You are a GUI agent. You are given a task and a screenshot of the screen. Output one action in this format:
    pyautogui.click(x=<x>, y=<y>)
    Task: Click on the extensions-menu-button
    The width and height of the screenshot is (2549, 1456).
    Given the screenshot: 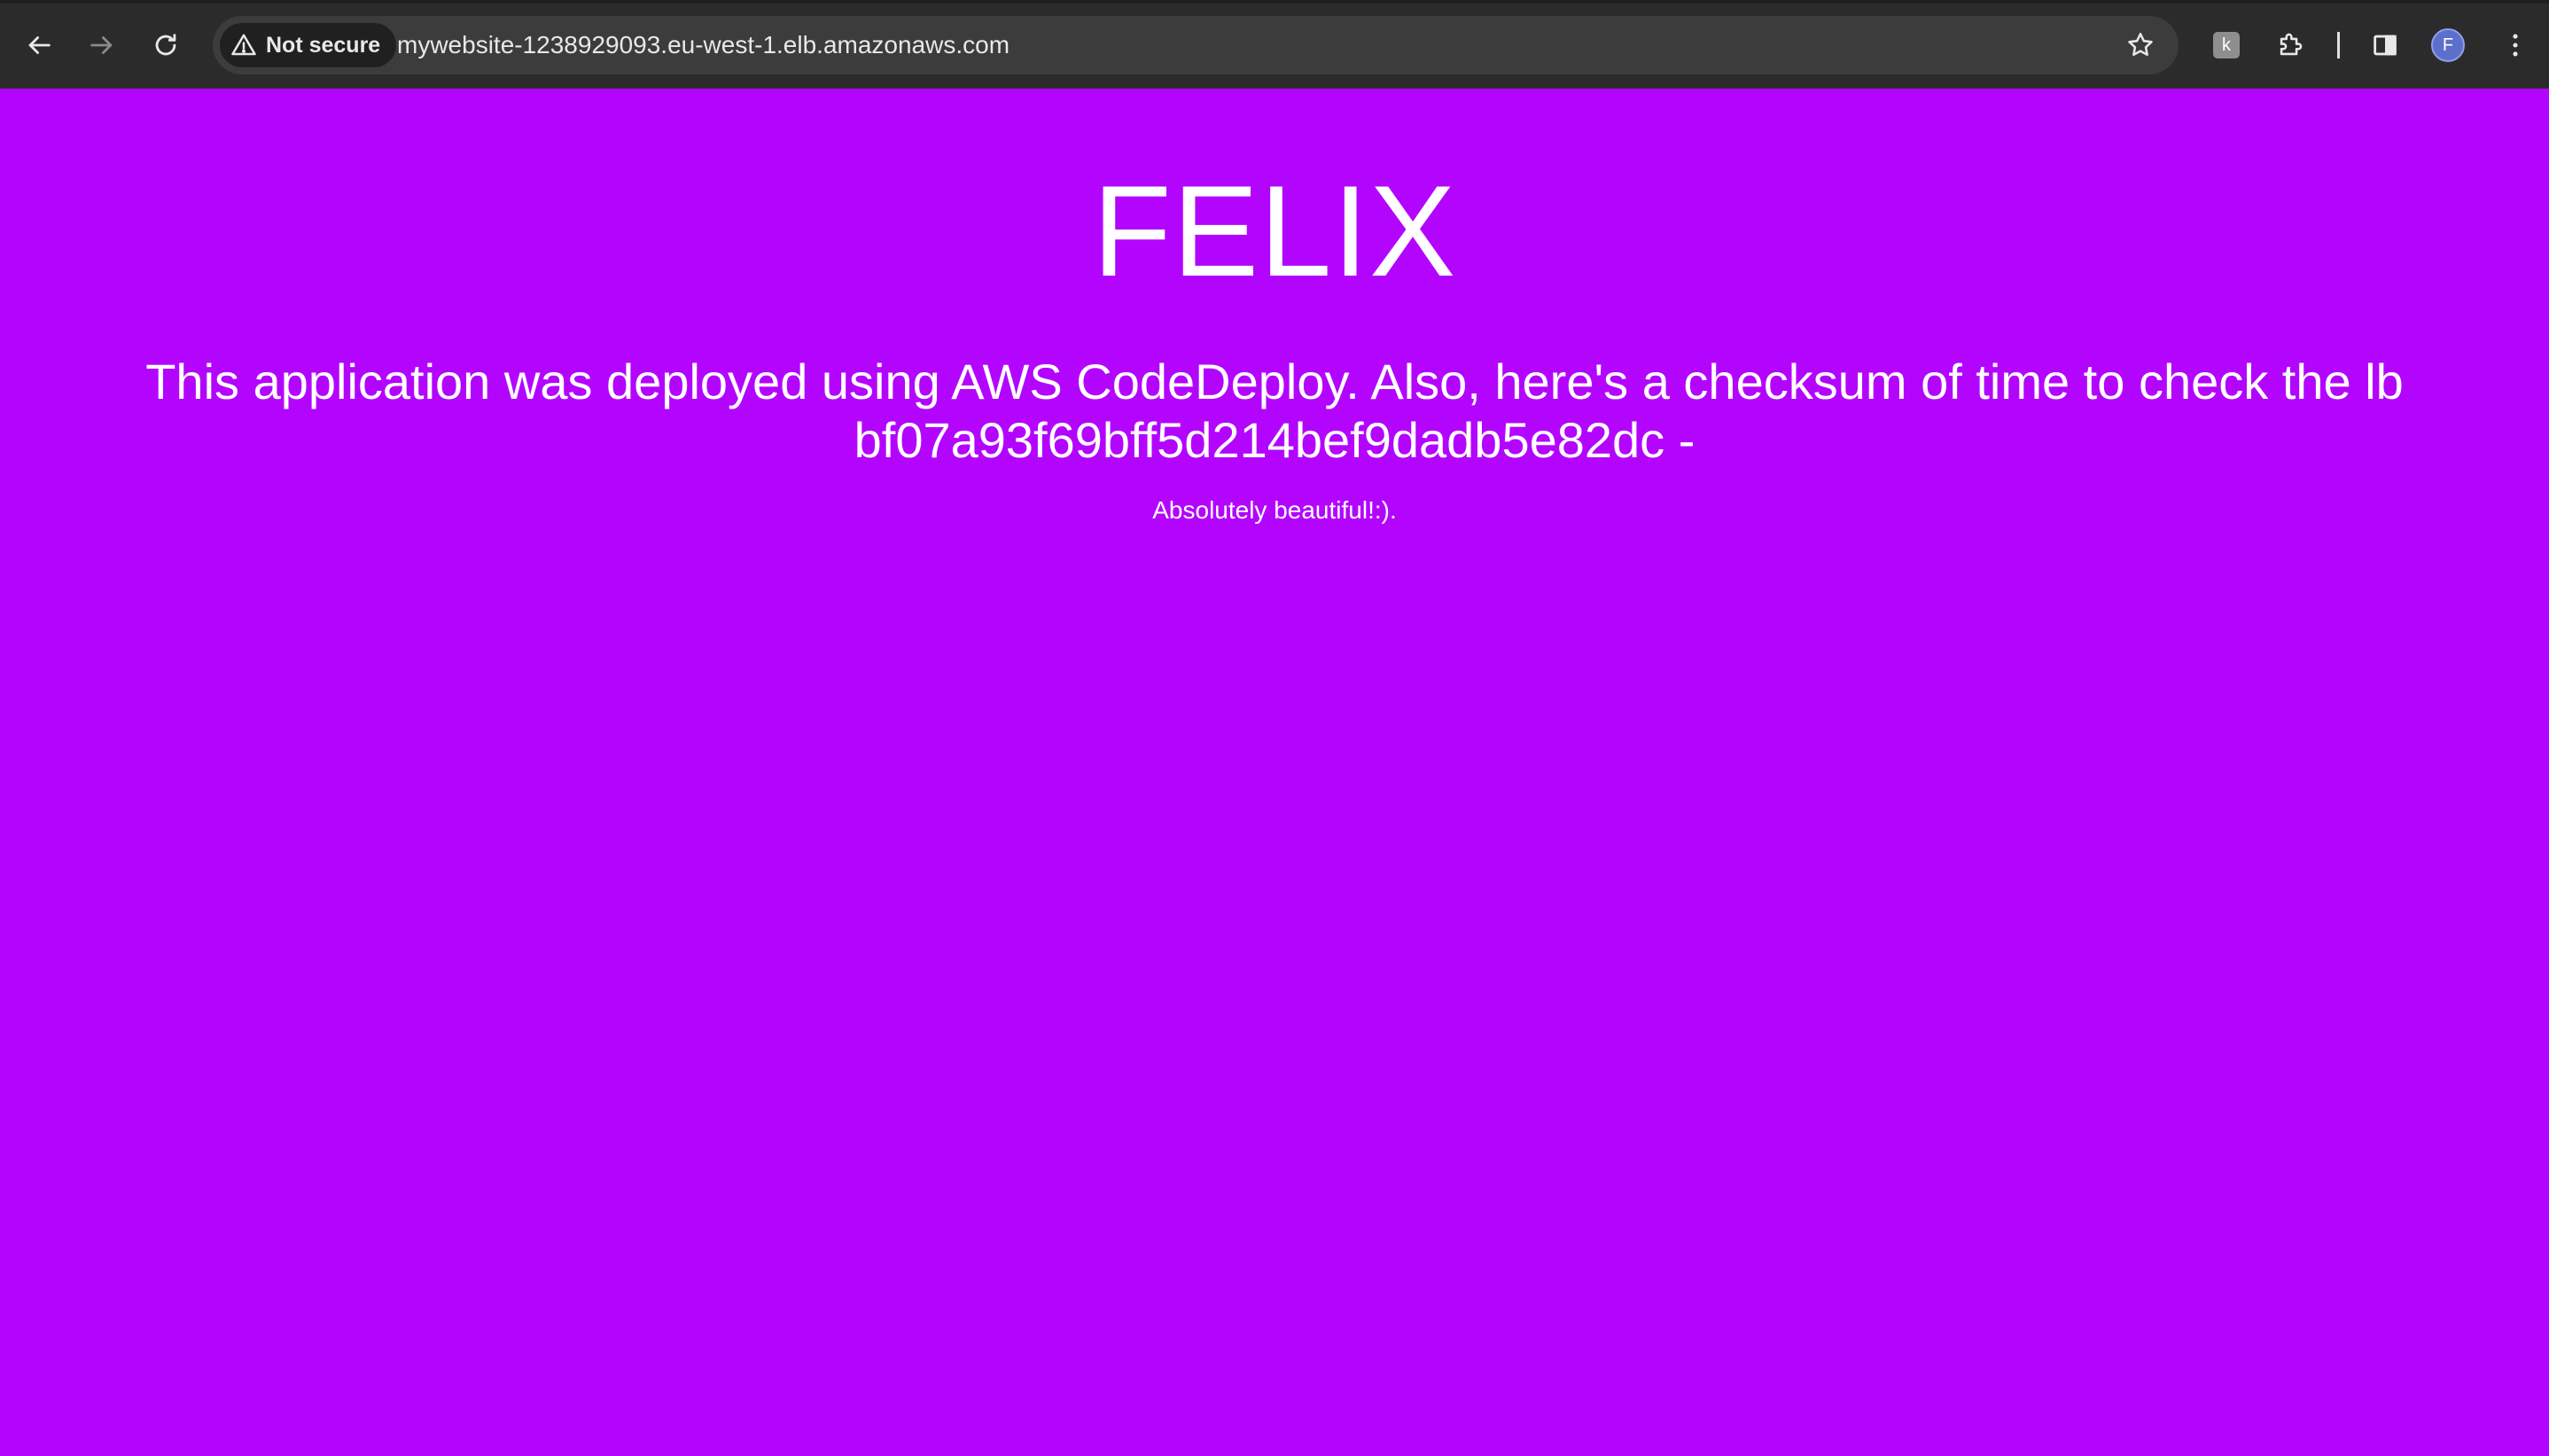 What is the action you would take?
    pyautogui.click(x=2290, y=45)
    